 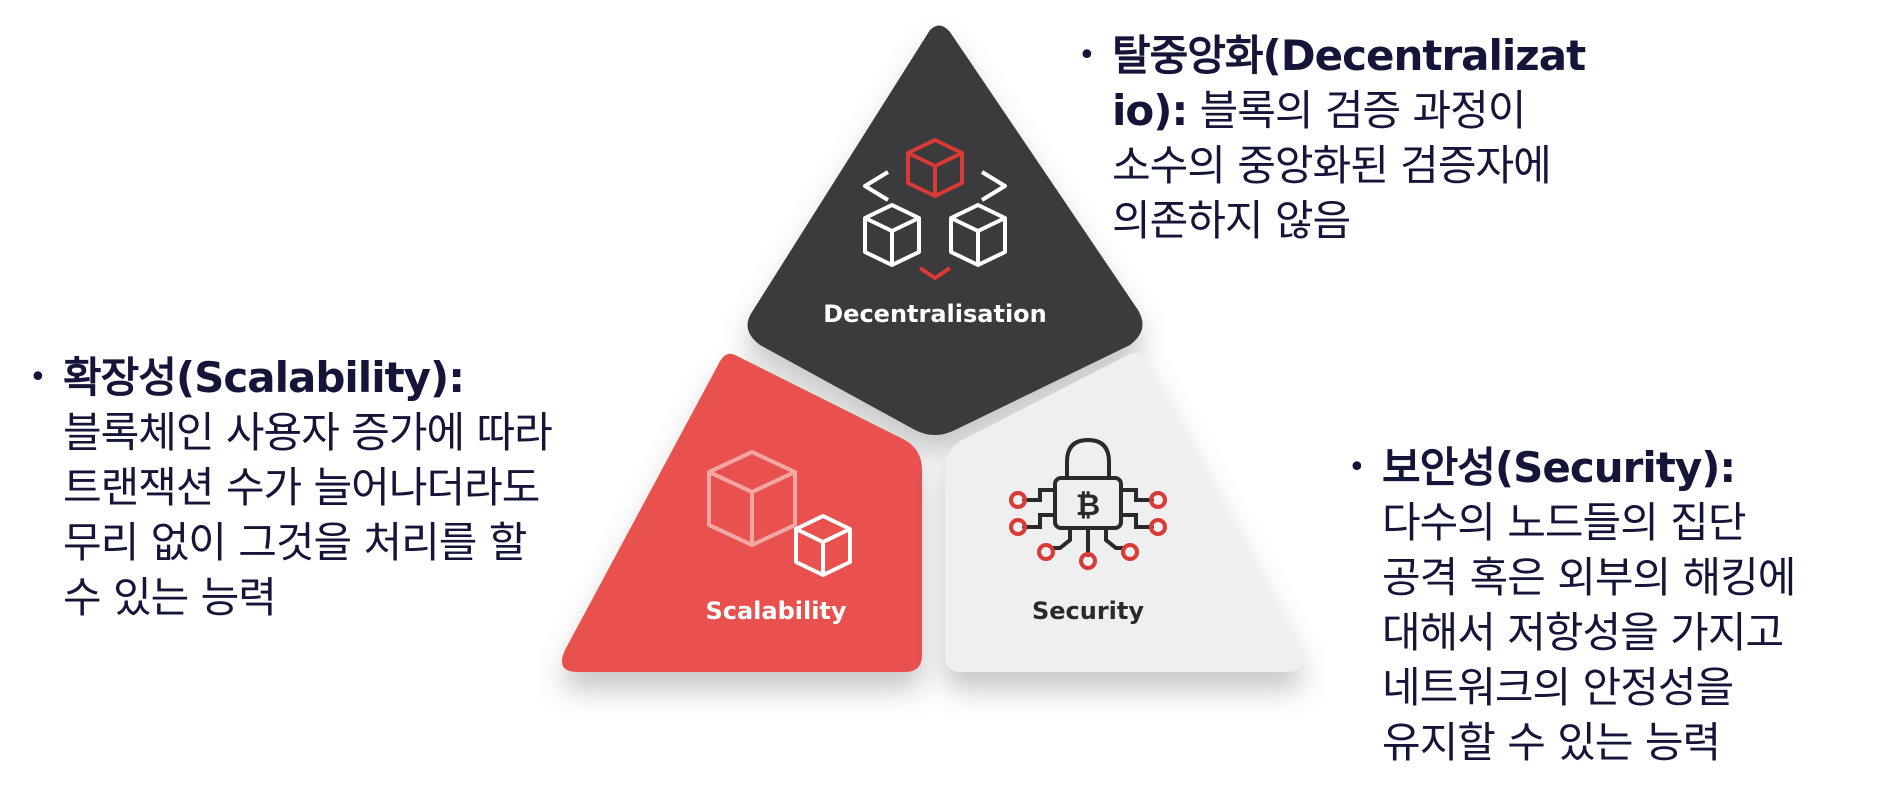 What do you see at coordinates (1551, 742) in the screenshot?
I see `security-line-5: 유지할 수 있는 능력` at bounding box center [1551, 742].